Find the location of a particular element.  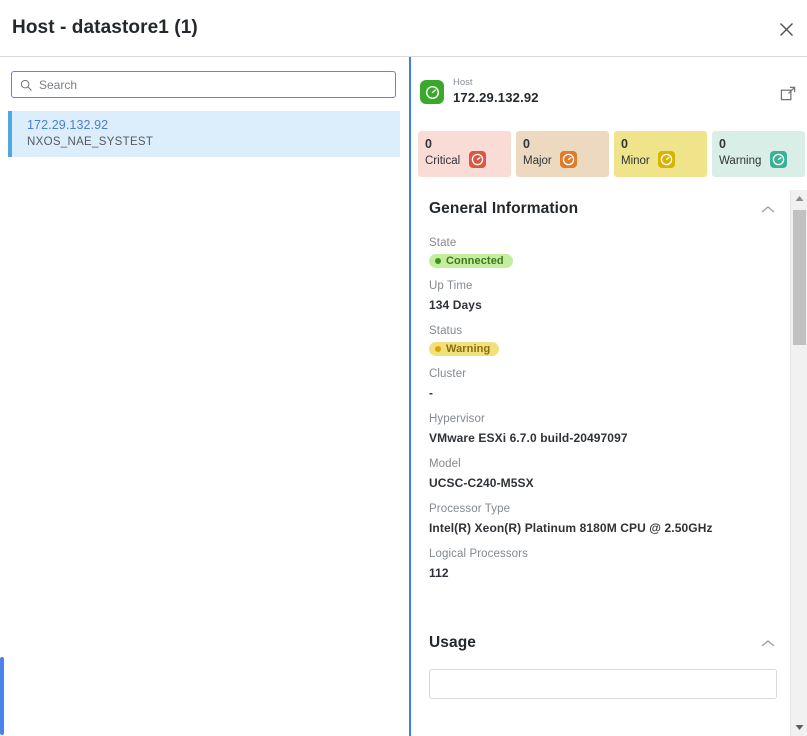

left-pane-scroll-indicator is located at coordinates (2, 696).